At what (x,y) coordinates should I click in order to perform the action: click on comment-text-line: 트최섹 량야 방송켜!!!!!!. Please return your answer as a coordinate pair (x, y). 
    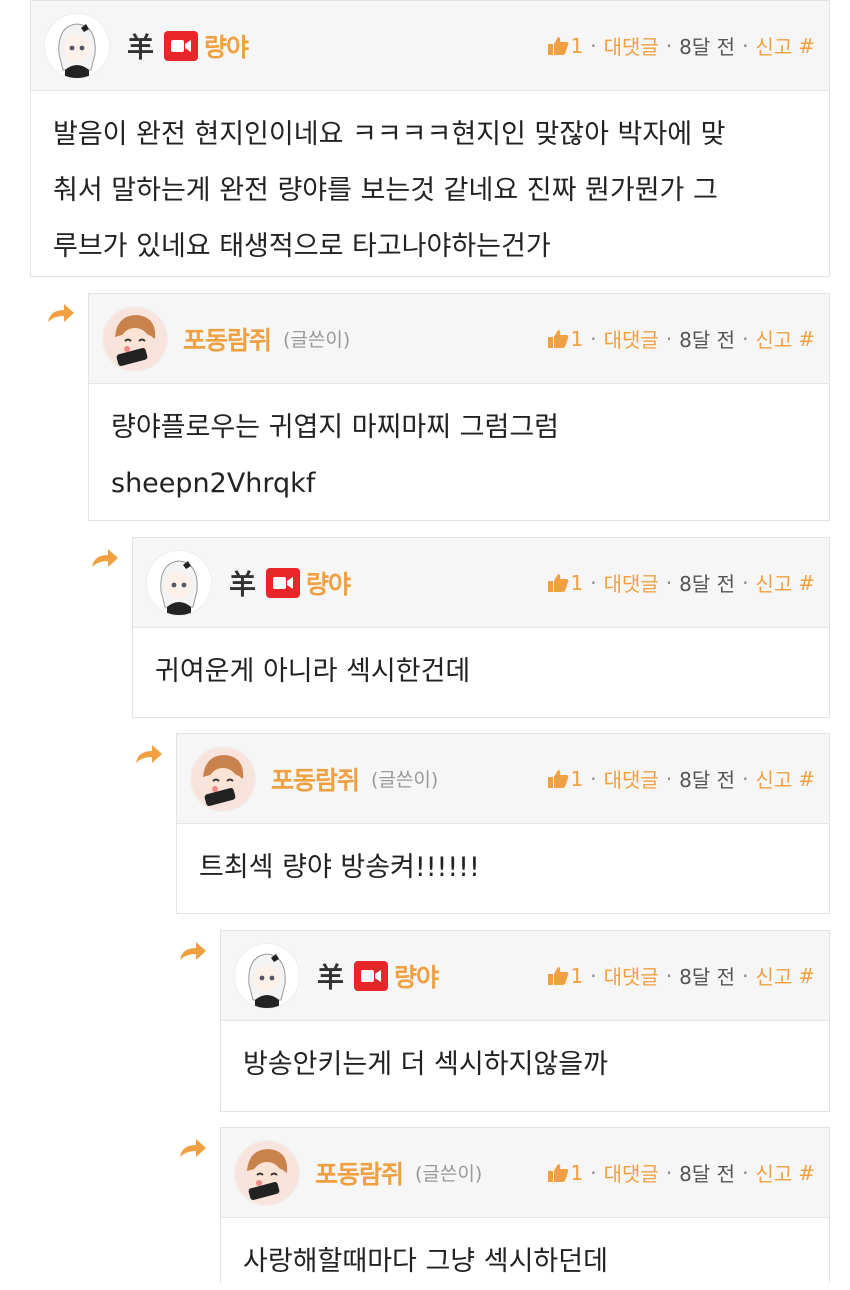
    Looking at the image, I should click on (339, 867).